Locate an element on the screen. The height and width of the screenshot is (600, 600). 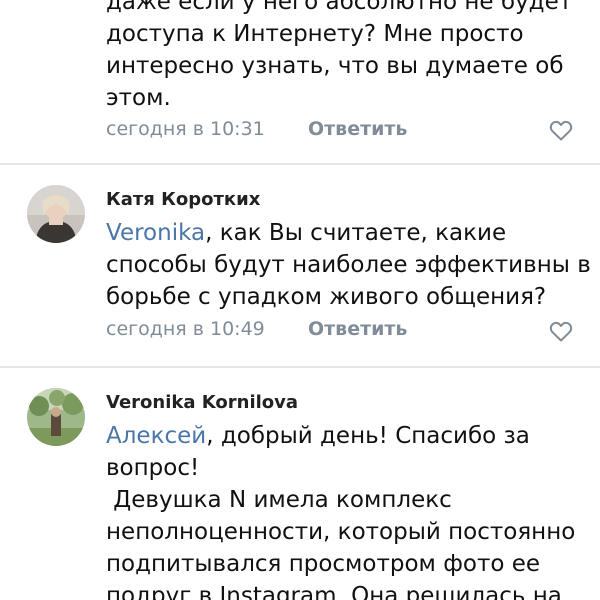
comment-timestamp: сегодня в 10:31 is located at coordinates (185, 129).